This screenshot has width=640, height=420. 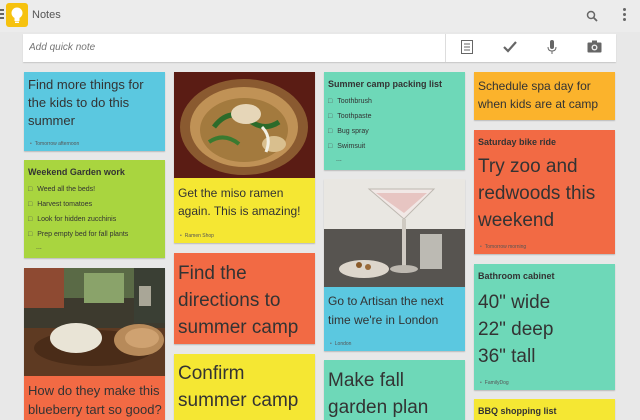 What do you see at coordinates (76, 172) in the screenshot?
I see `note-title: Weekend Garden work` at bounding box center [76, 172].